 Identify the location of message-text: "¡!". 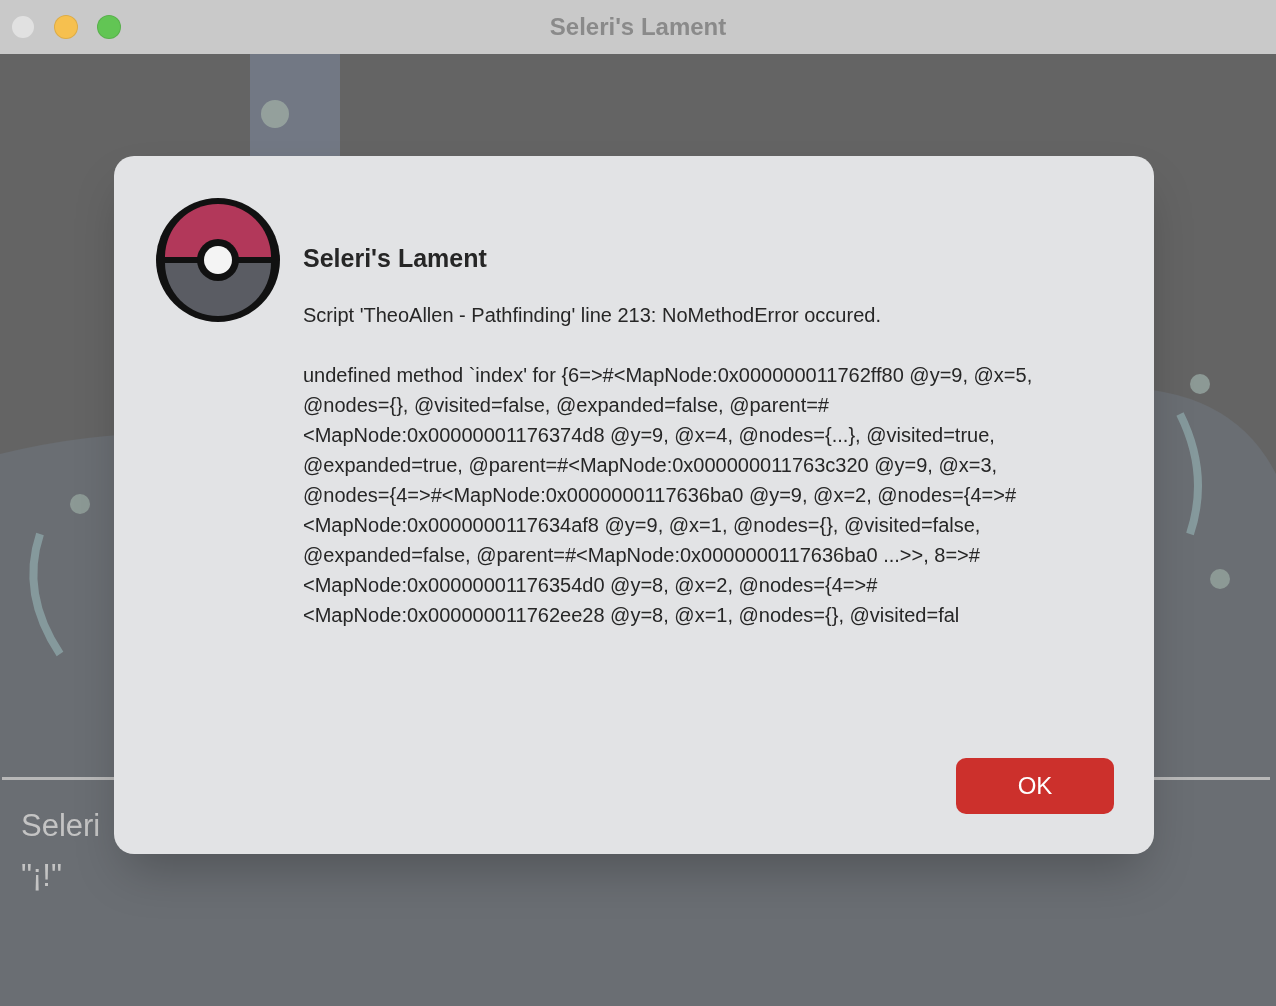
(42, 876).